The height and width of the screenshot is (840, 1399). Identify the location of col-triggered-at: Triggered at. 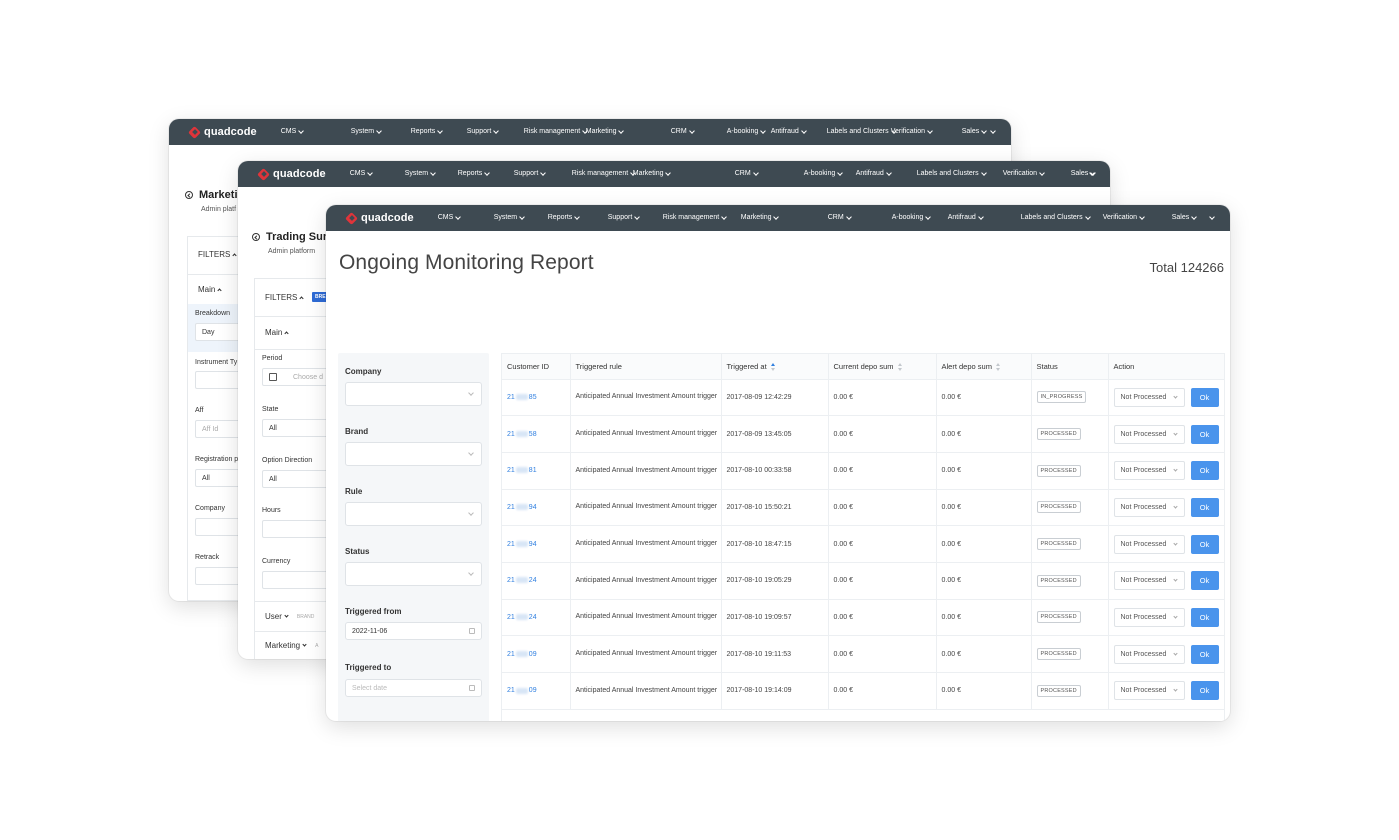
(775, 367).